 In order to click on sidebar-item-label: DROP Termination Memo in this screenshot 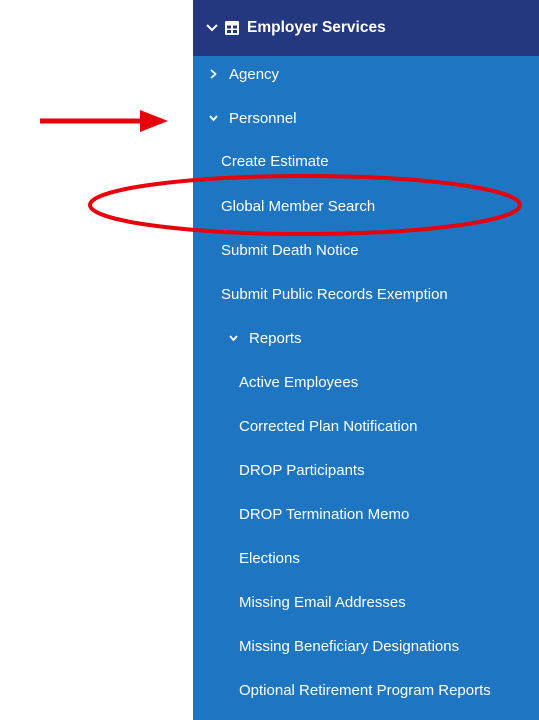, I will do `click(324, 514)`.